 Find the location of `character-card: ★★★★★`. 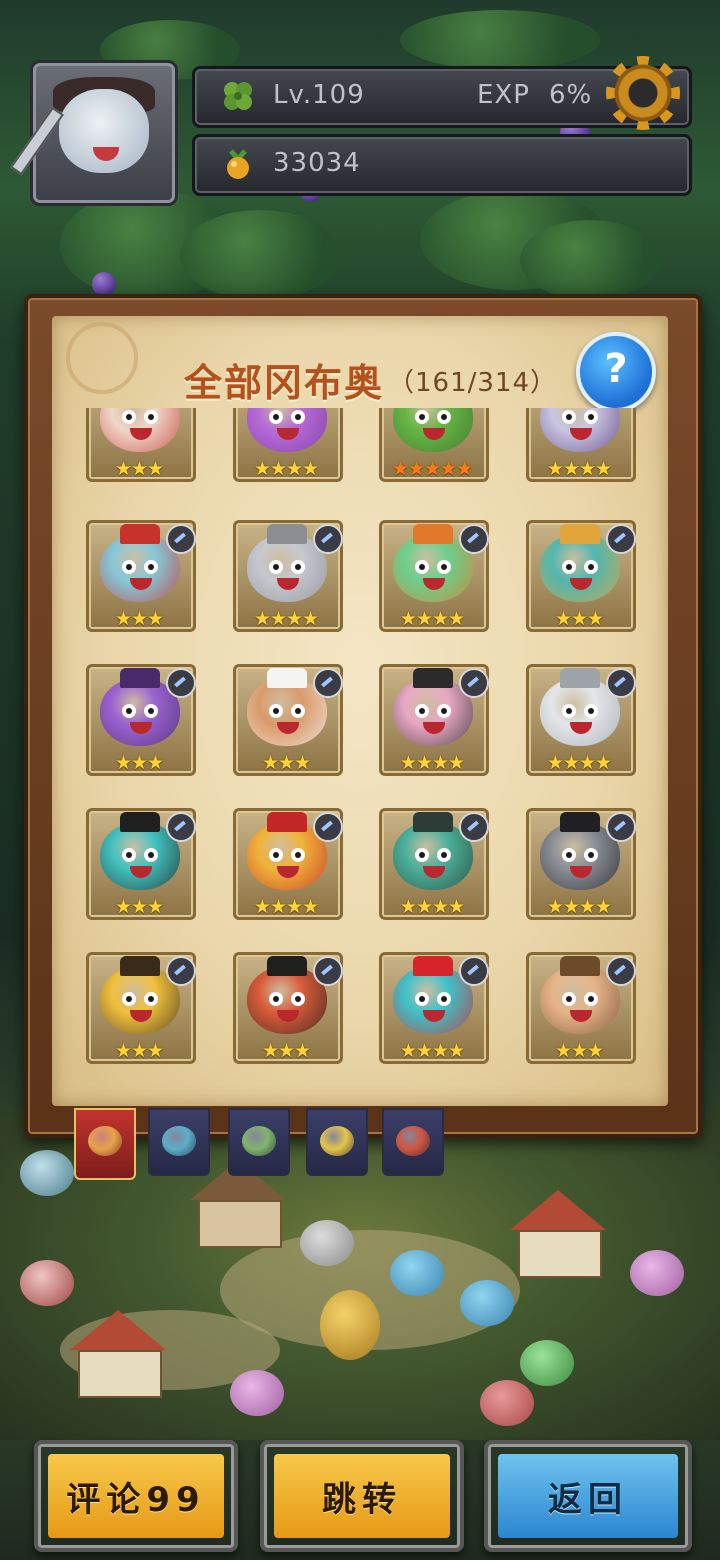

character-card: ★★★★★ is located at coordinates (434, 445).